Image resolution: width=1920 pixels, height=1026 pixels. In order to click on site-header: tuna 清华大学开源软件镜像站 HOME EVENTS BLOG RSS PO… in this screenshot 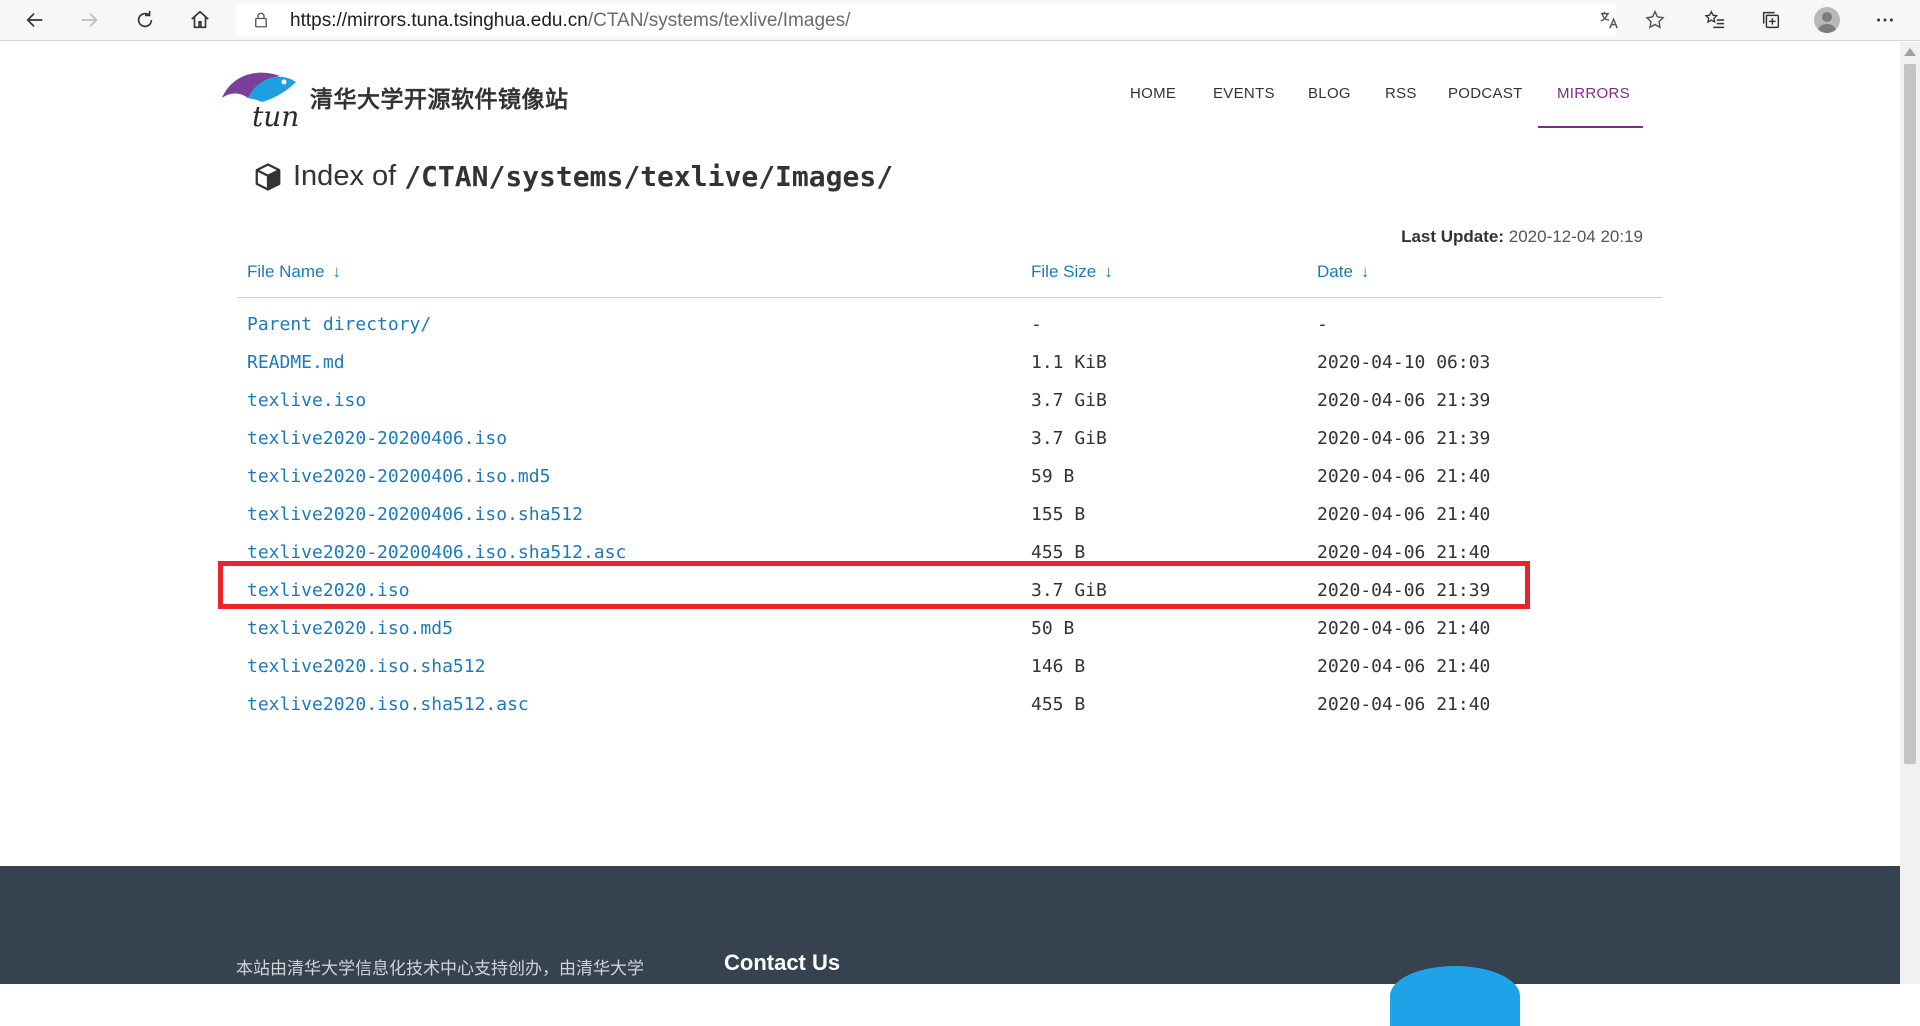, I will do `click(950, 97)`.